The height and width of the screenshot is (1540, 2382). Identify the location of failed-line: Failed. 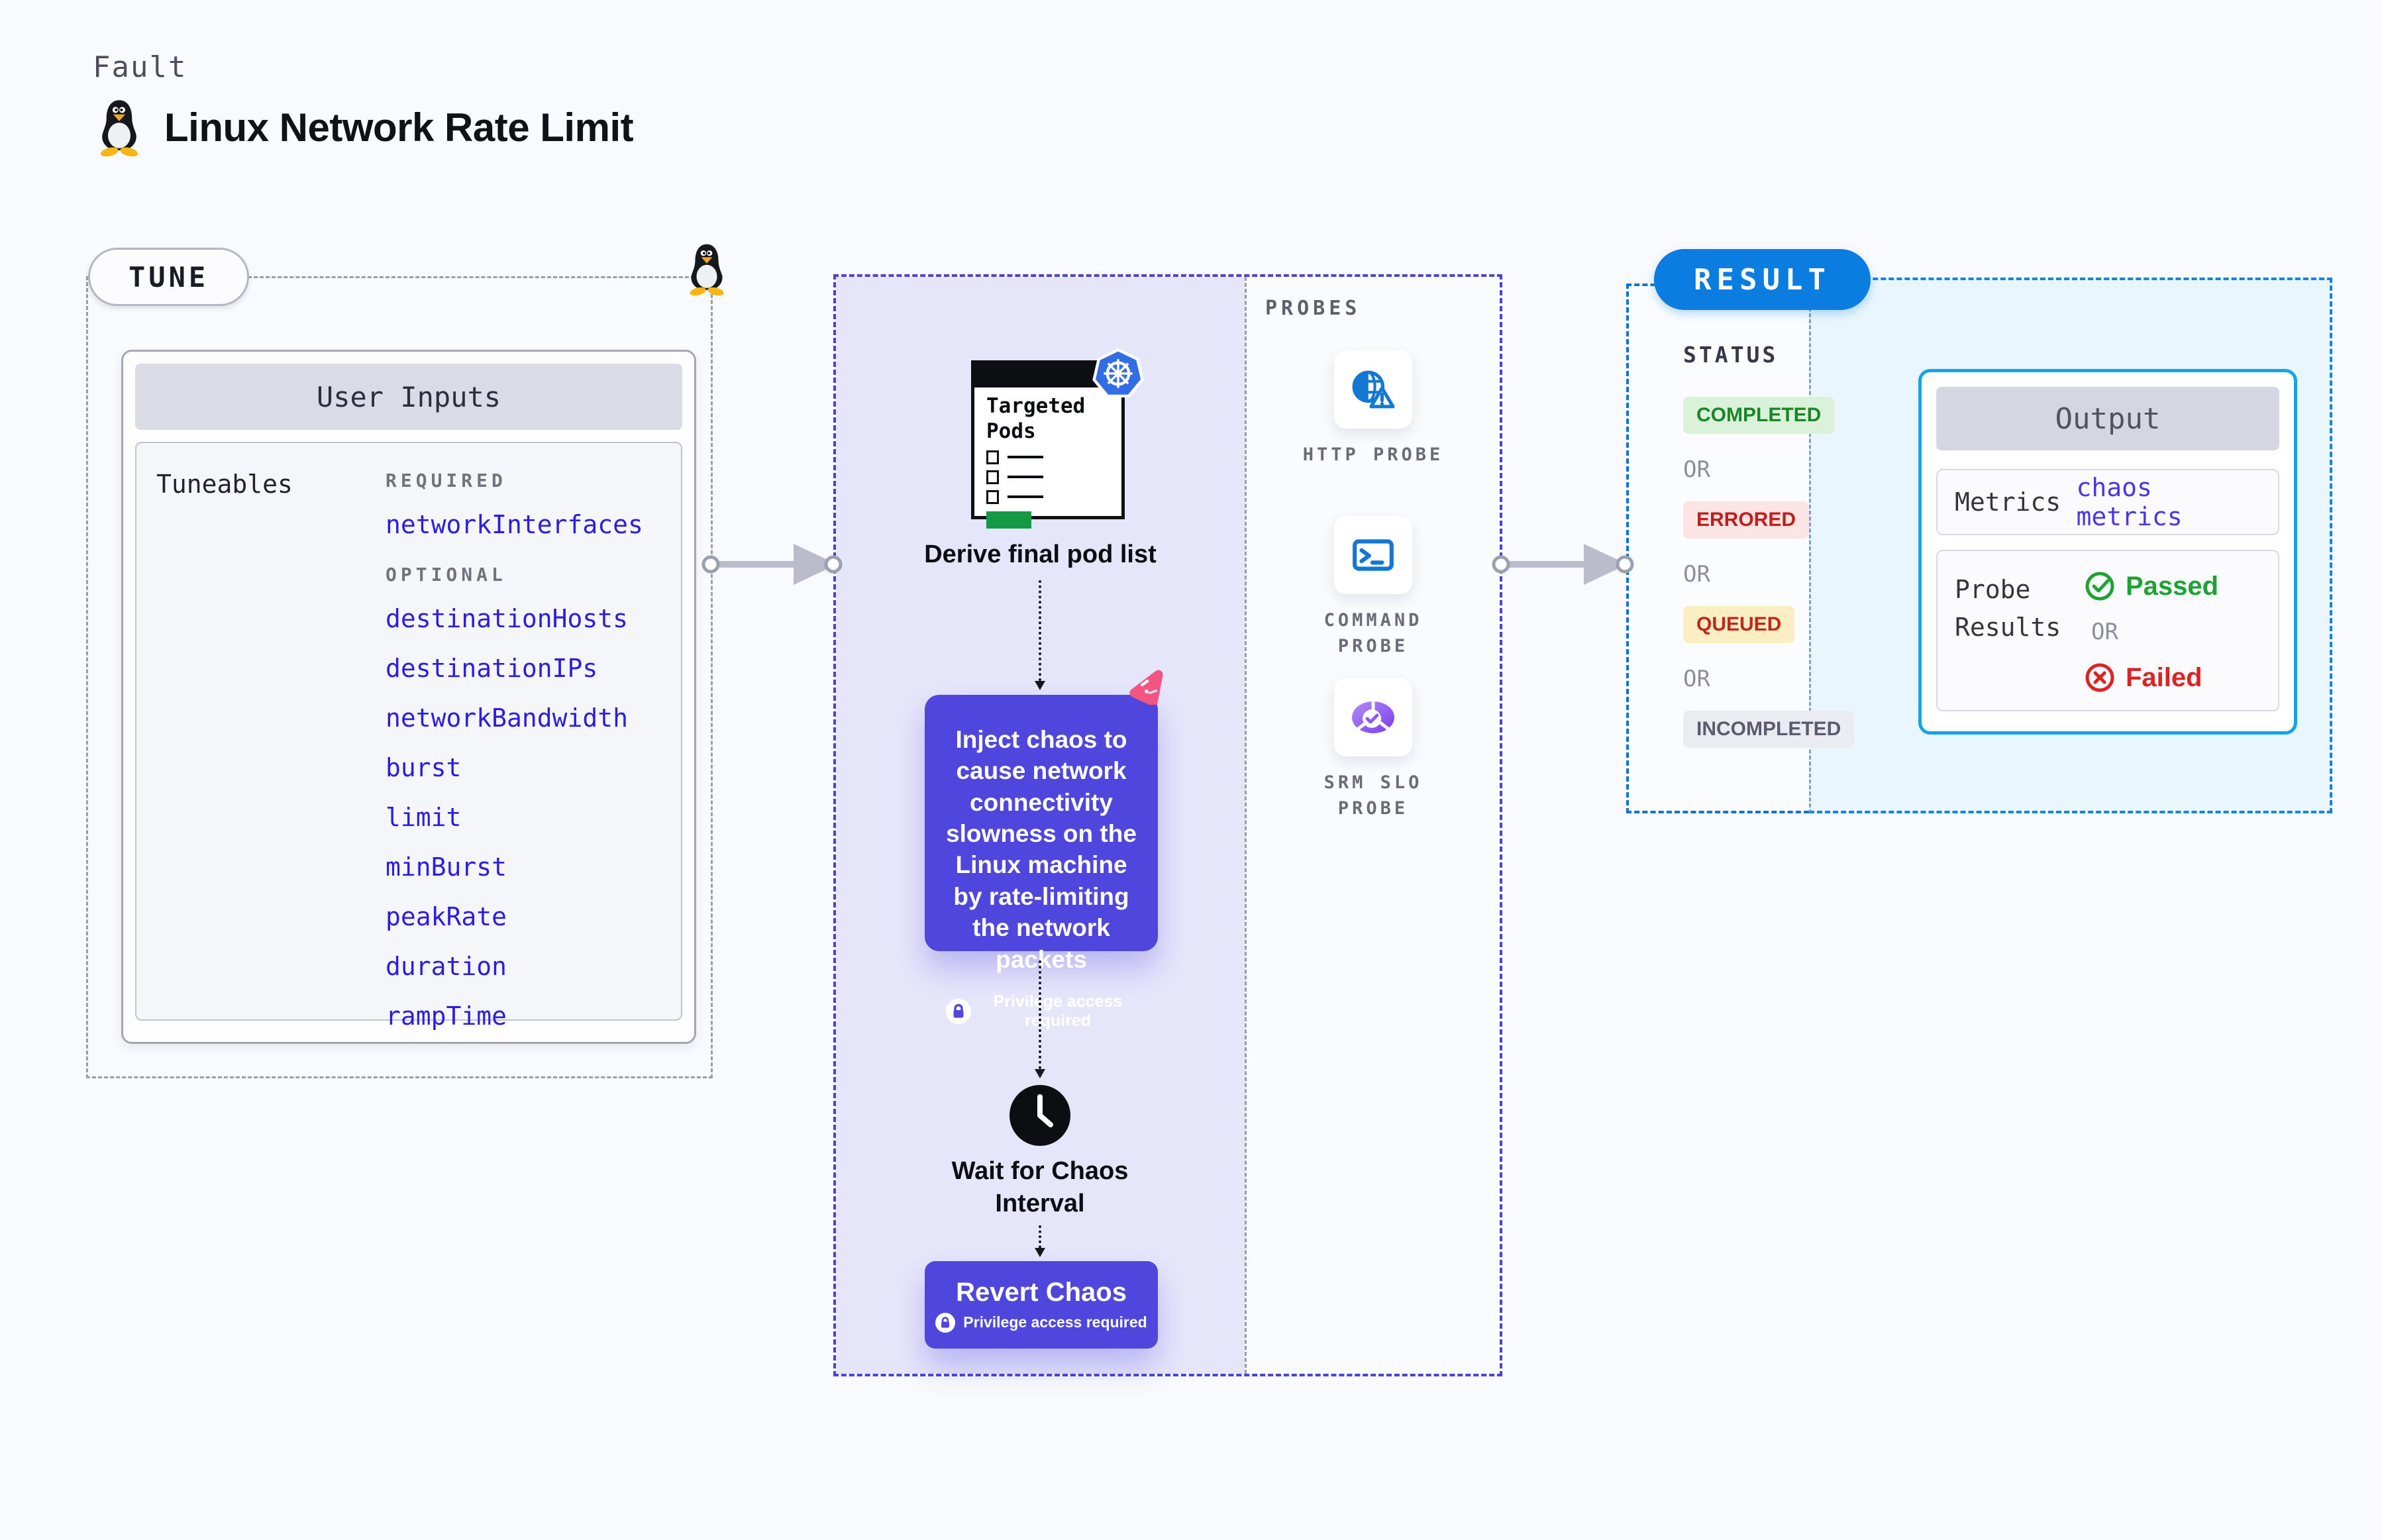
(2151, 677).